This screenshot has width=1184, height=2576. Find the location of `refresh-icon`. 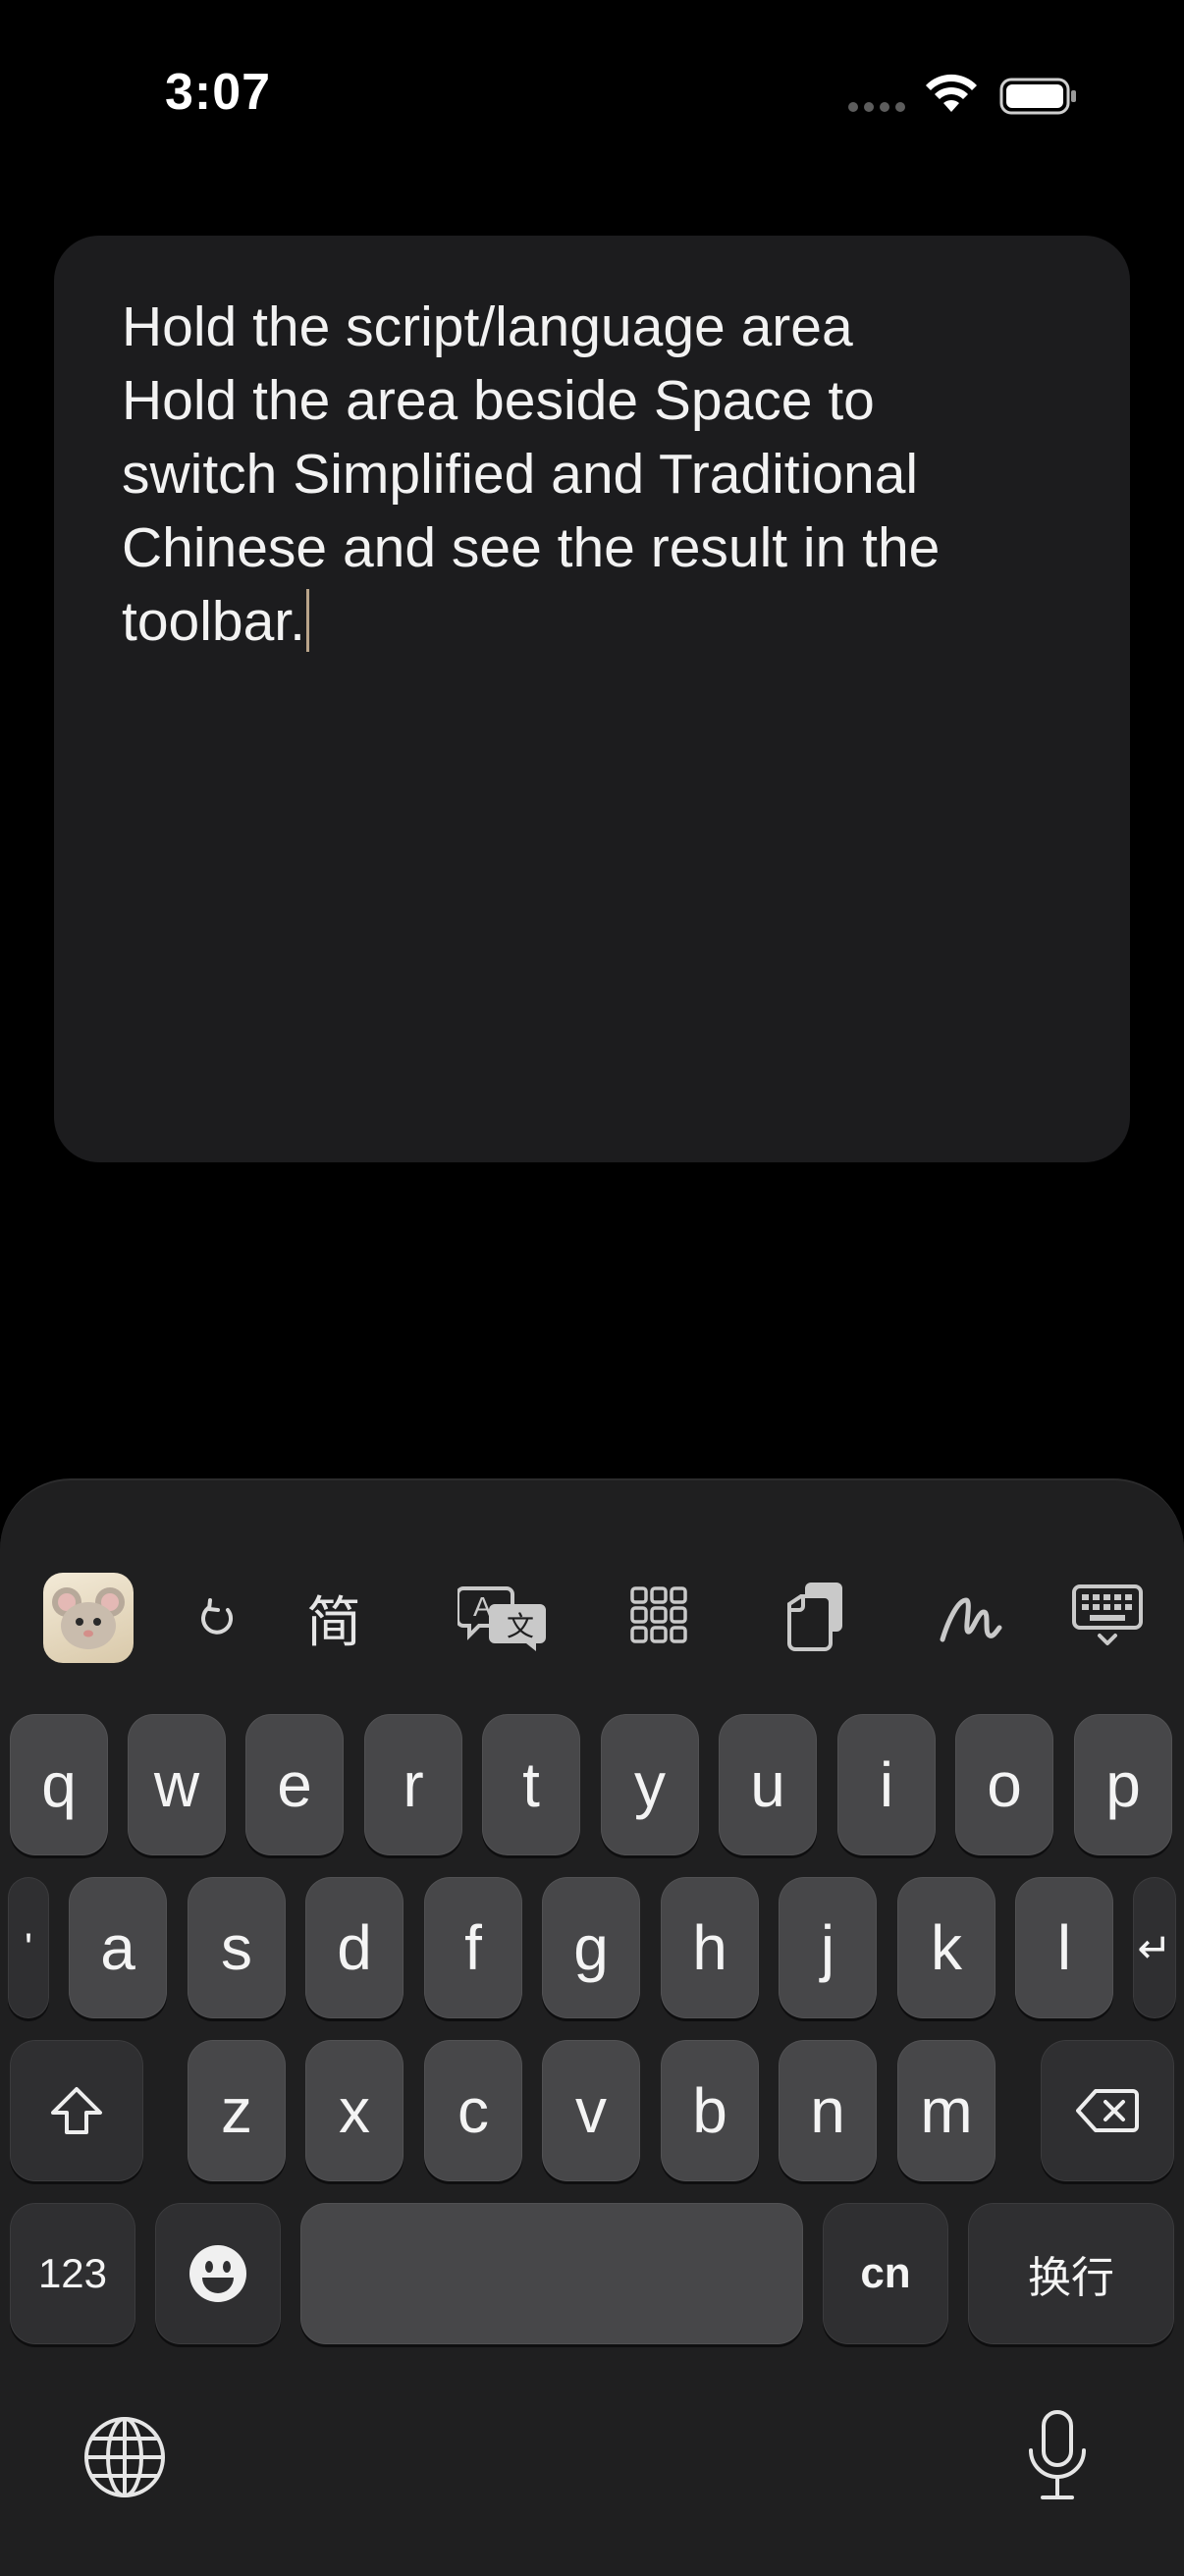

refresh-icon is located at coordinates (217, 1617).